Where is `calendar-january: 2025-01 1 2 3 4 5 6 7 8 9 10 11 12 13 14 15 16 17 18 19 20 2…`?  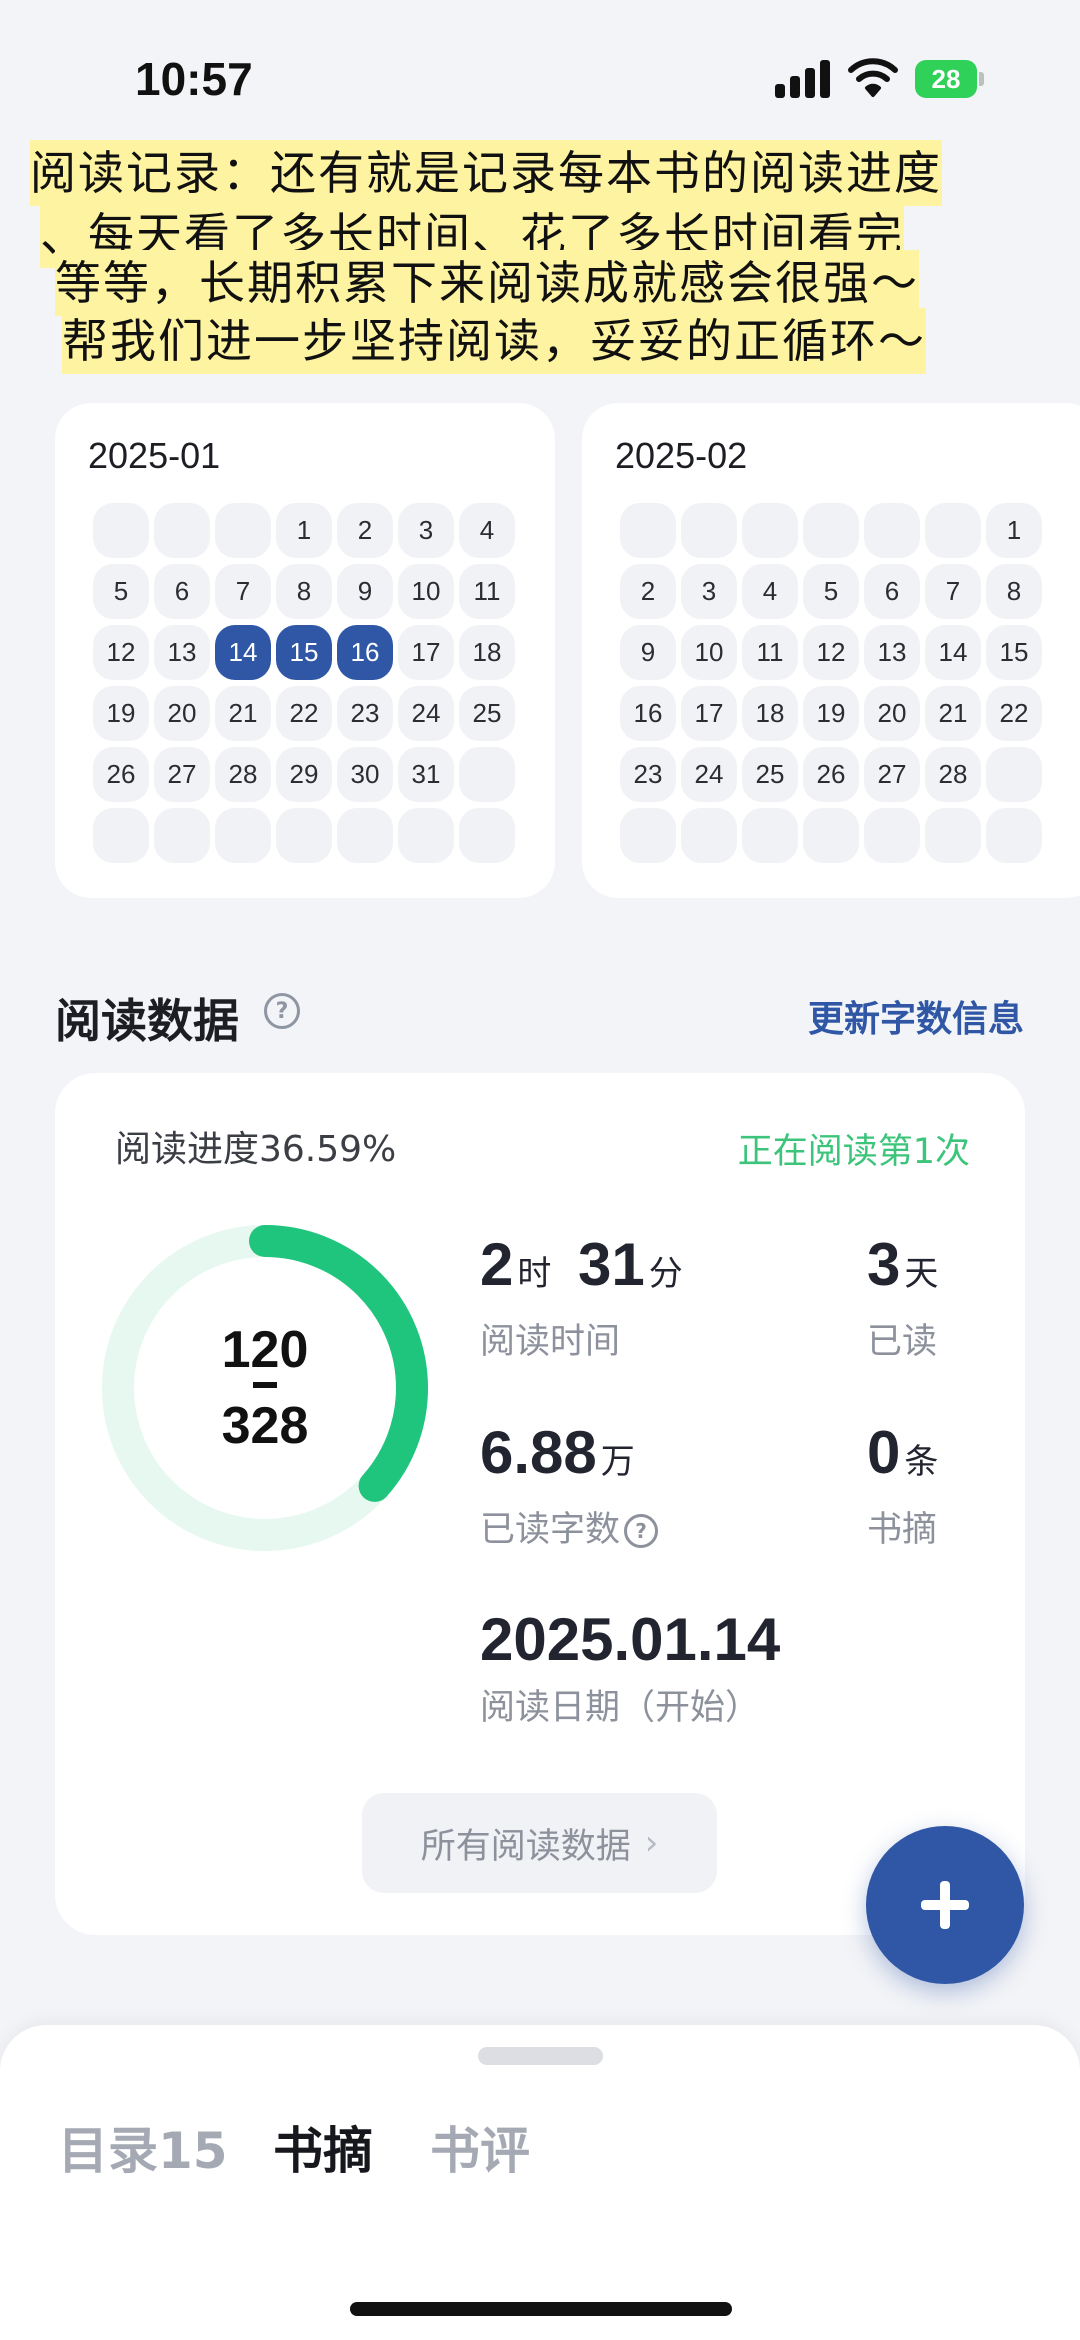 calendar-january: 2025-01 1 2 3 4 5 6 7 8 9 10 11 12 13 14 15 16 17 18 19 20 2… is located at coordinates (305, 650).